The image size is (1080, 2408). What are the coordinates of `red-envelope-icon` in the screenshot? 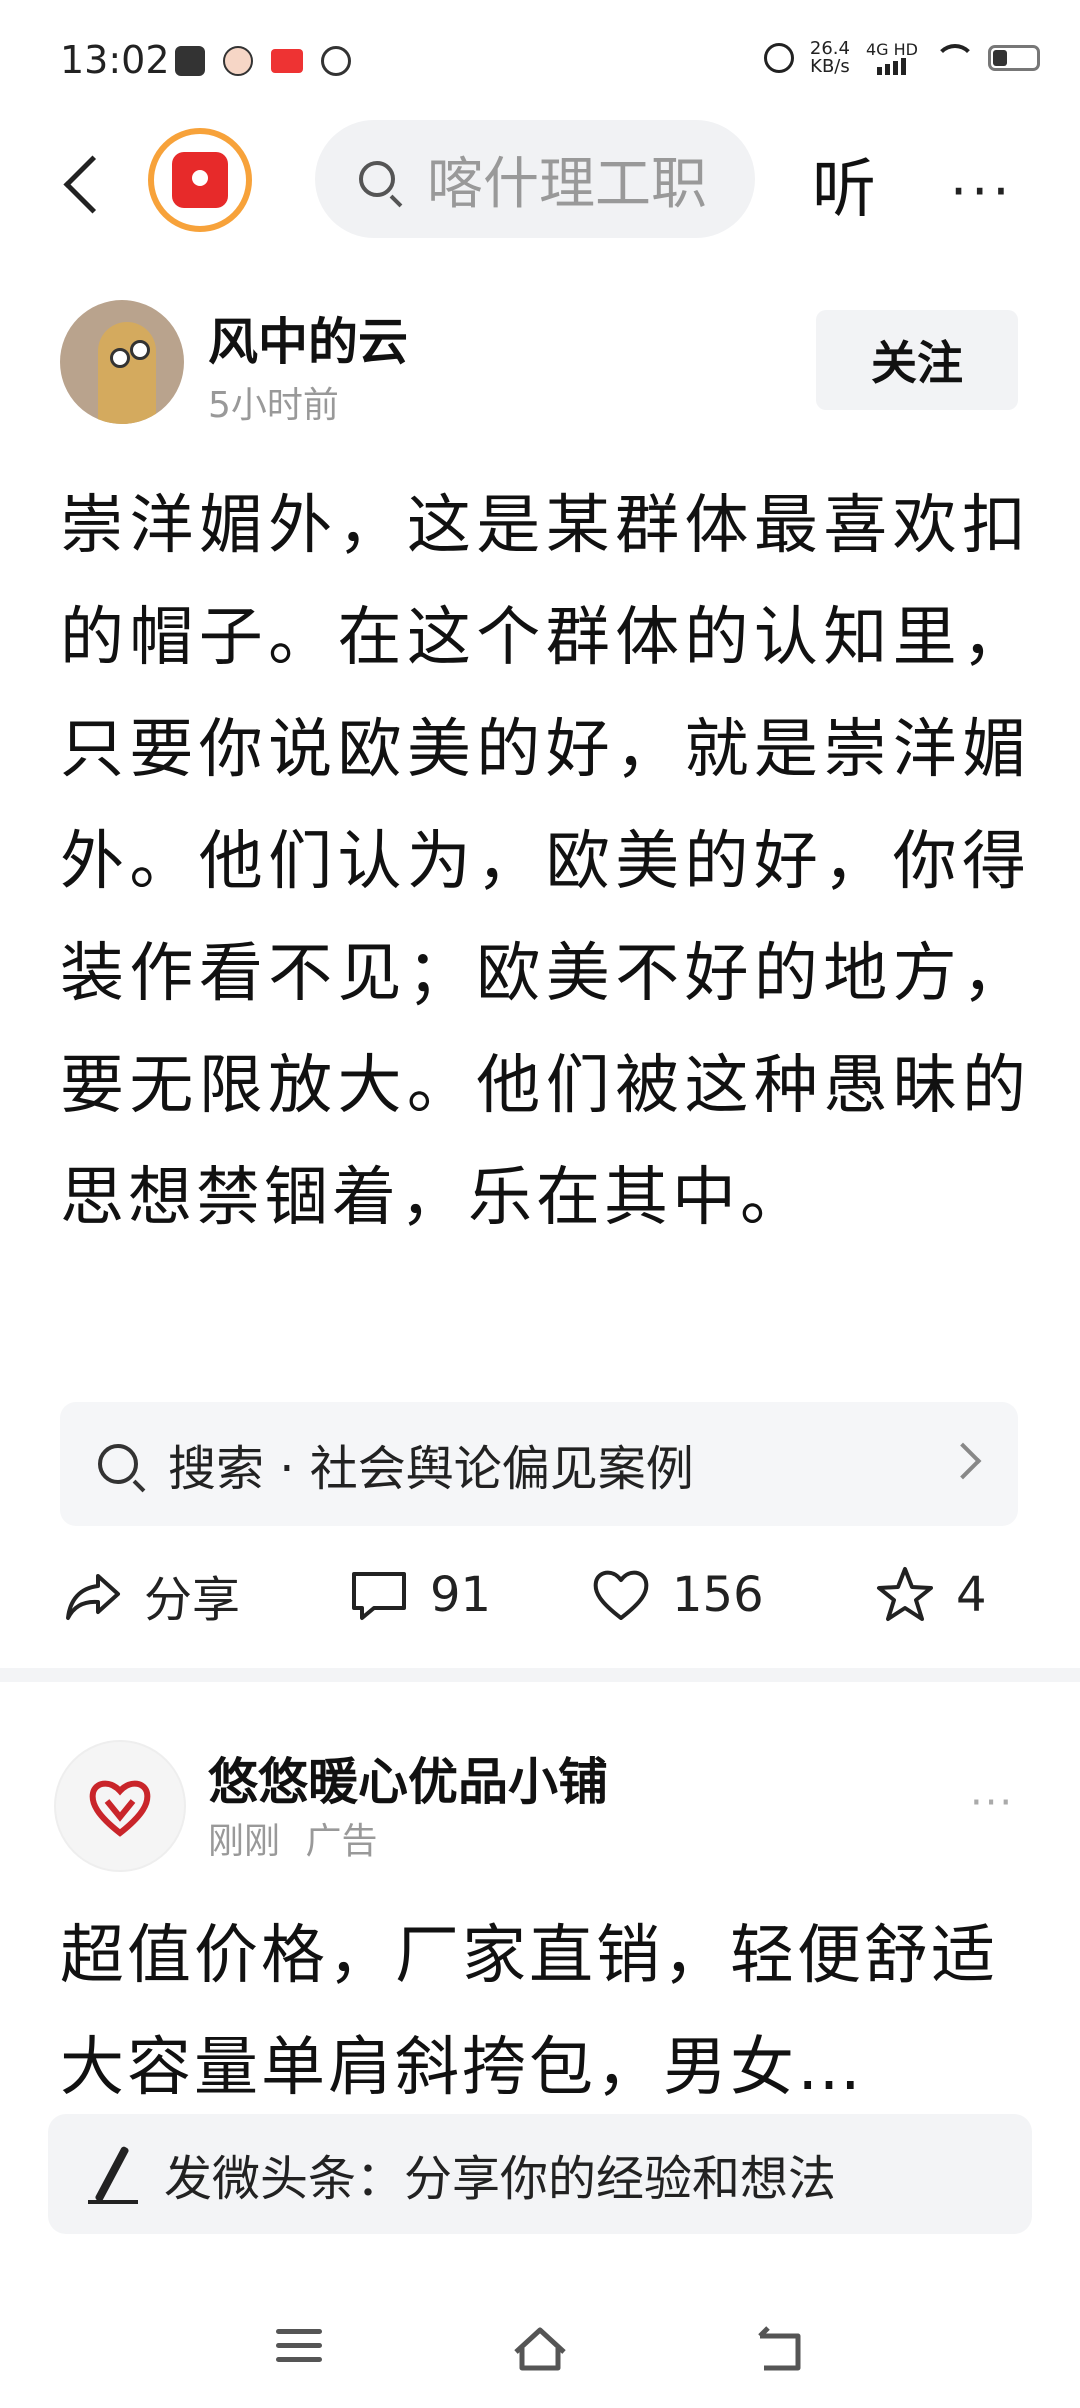 It's located at (200, 180).